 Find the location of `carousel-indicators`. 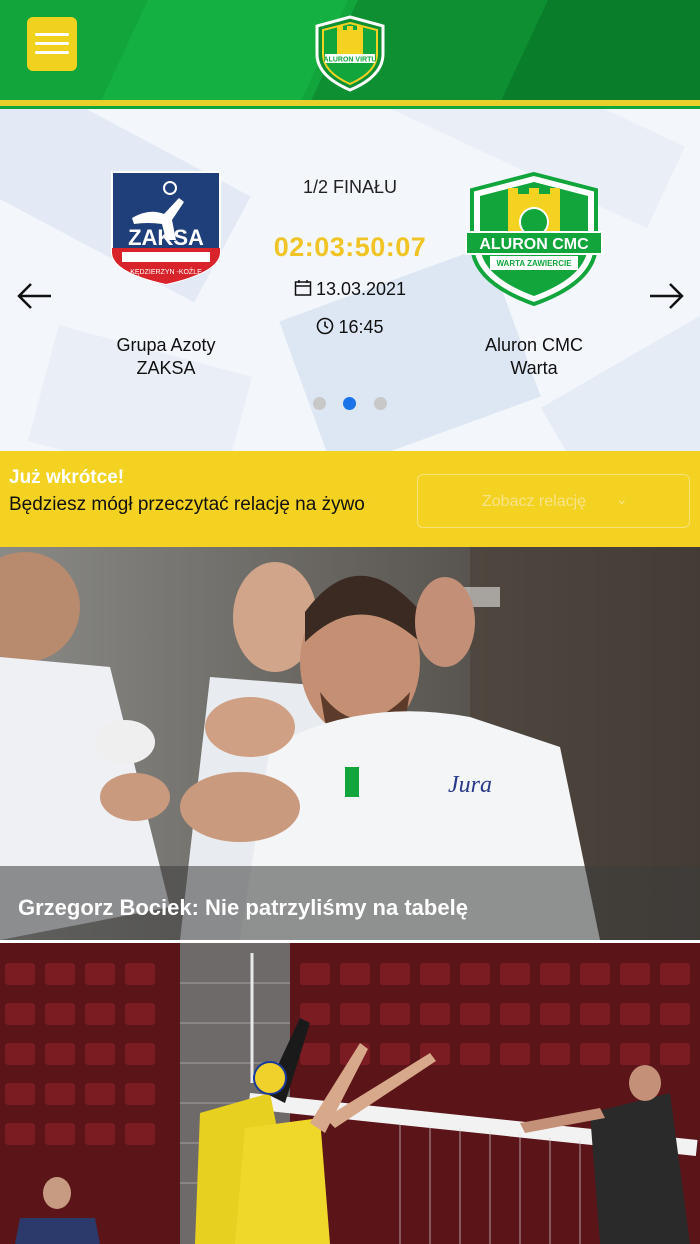

carousel-indicators is located at coordinates (350, 404).